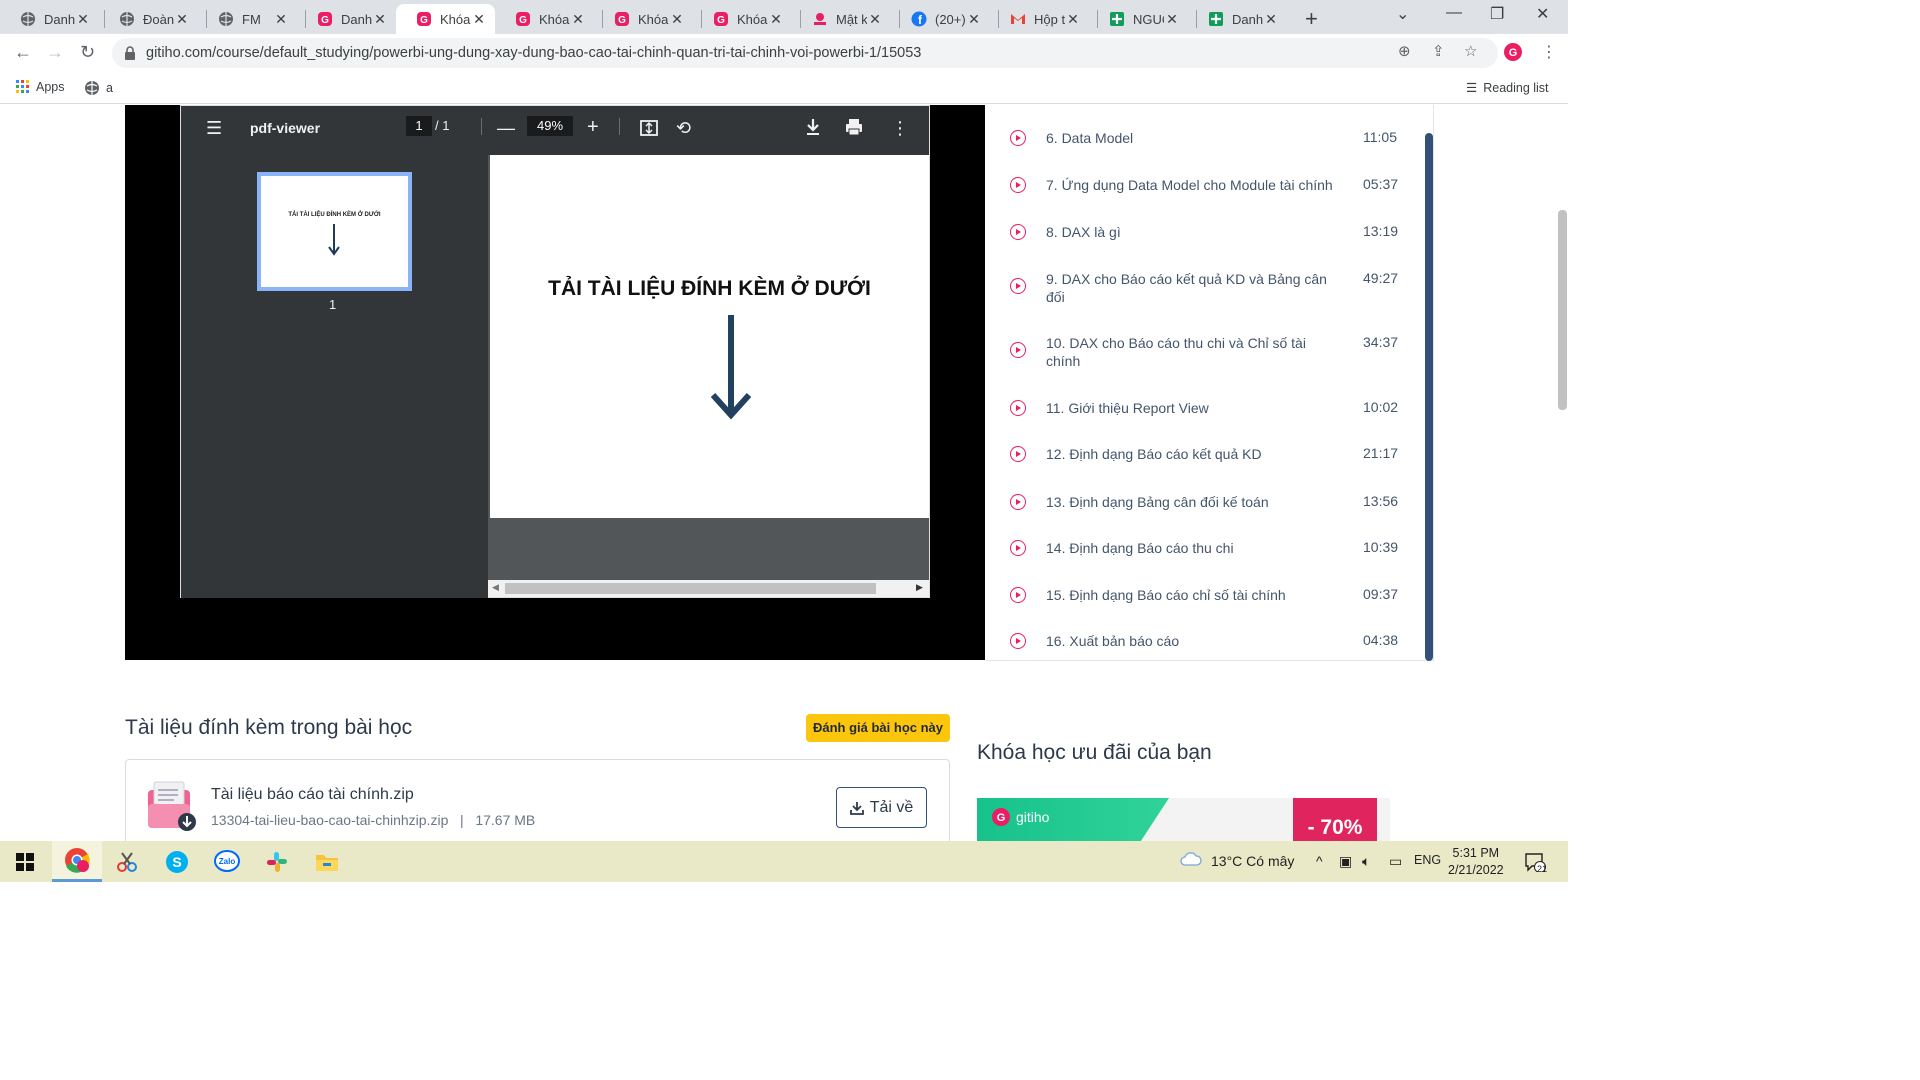 This screenshot has height=1080, width=1920. I want to click on rate-lesson-button: Đánh giá bài học này, so click(878, 728).